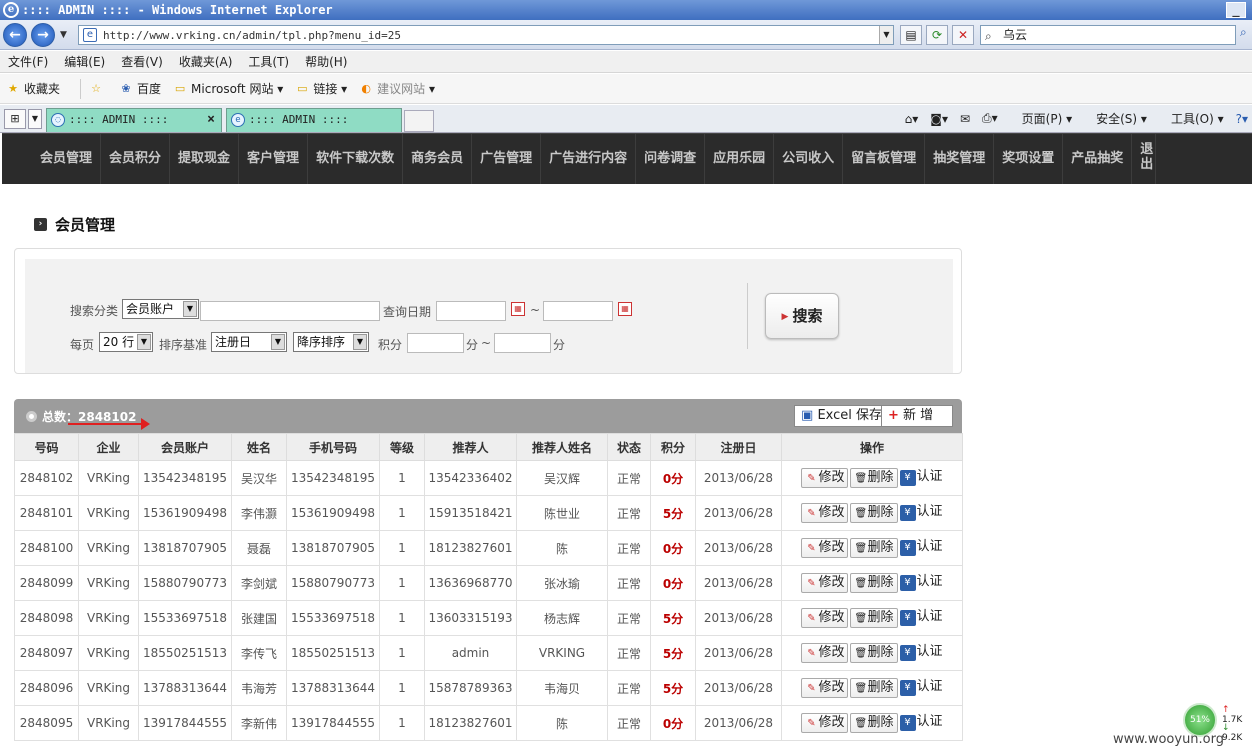 The height and width of the screenshot is (750, 1252). Describe the element at coordinates (206, 61) in the screenshot. I see `menu-favorites: 收藏夹(A)` at that location.